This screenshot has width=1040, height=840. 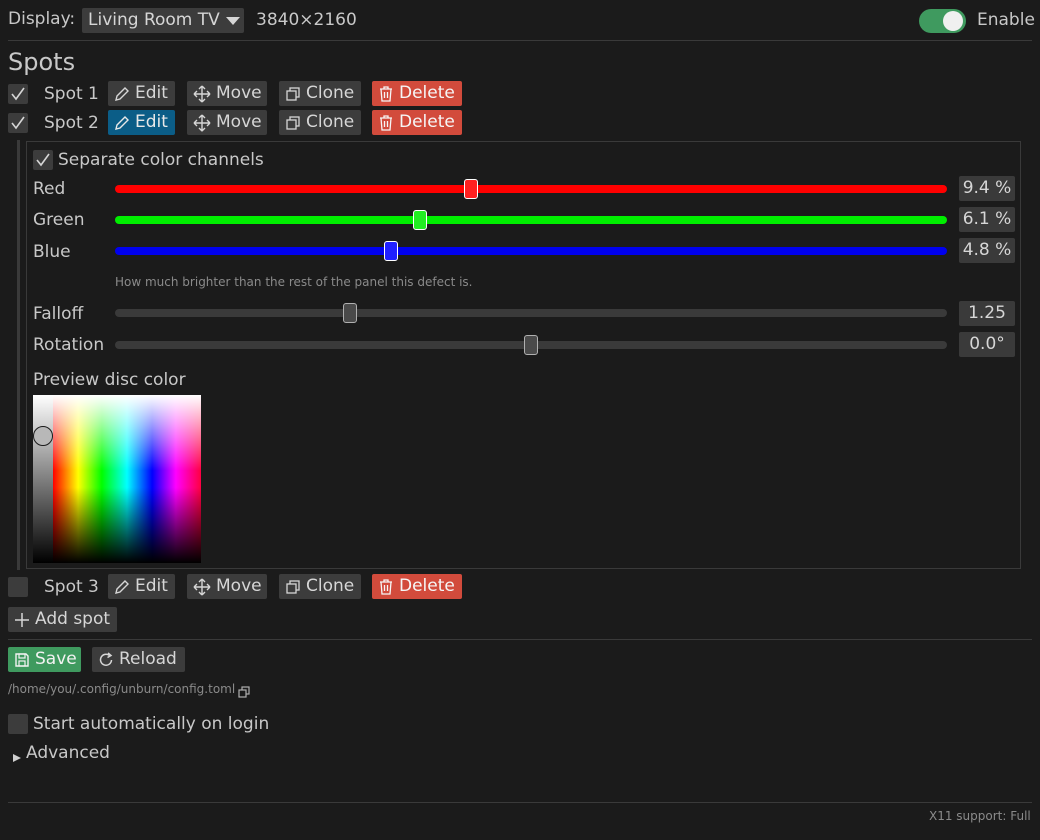 What do you see at coordinates (987, 250) in the screenshot?
I see `blue-value: 4.8 %` at bounding box center [987, 250].